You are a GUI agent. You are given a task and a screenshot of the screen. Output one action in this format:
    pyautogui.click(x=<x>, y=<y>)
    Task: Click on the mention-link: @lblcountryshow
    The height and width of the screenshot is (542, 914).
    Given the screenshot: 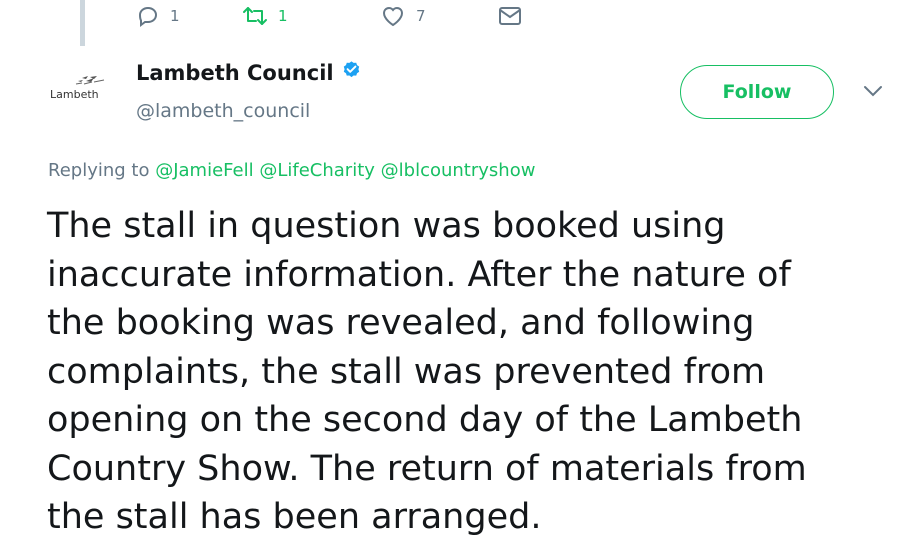 What is the action you would take?
    pyautogui.click(x=458, y=170)
    